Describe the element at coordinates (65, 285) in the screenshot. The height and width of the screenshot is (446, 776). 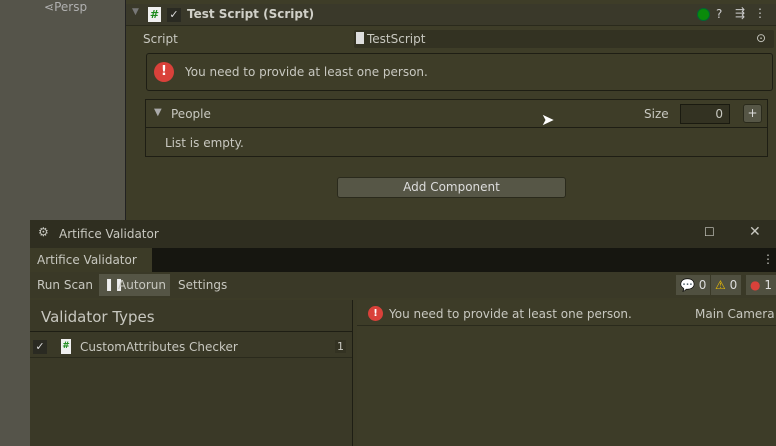
I see `run-scan-button: Run Scan` at that location.